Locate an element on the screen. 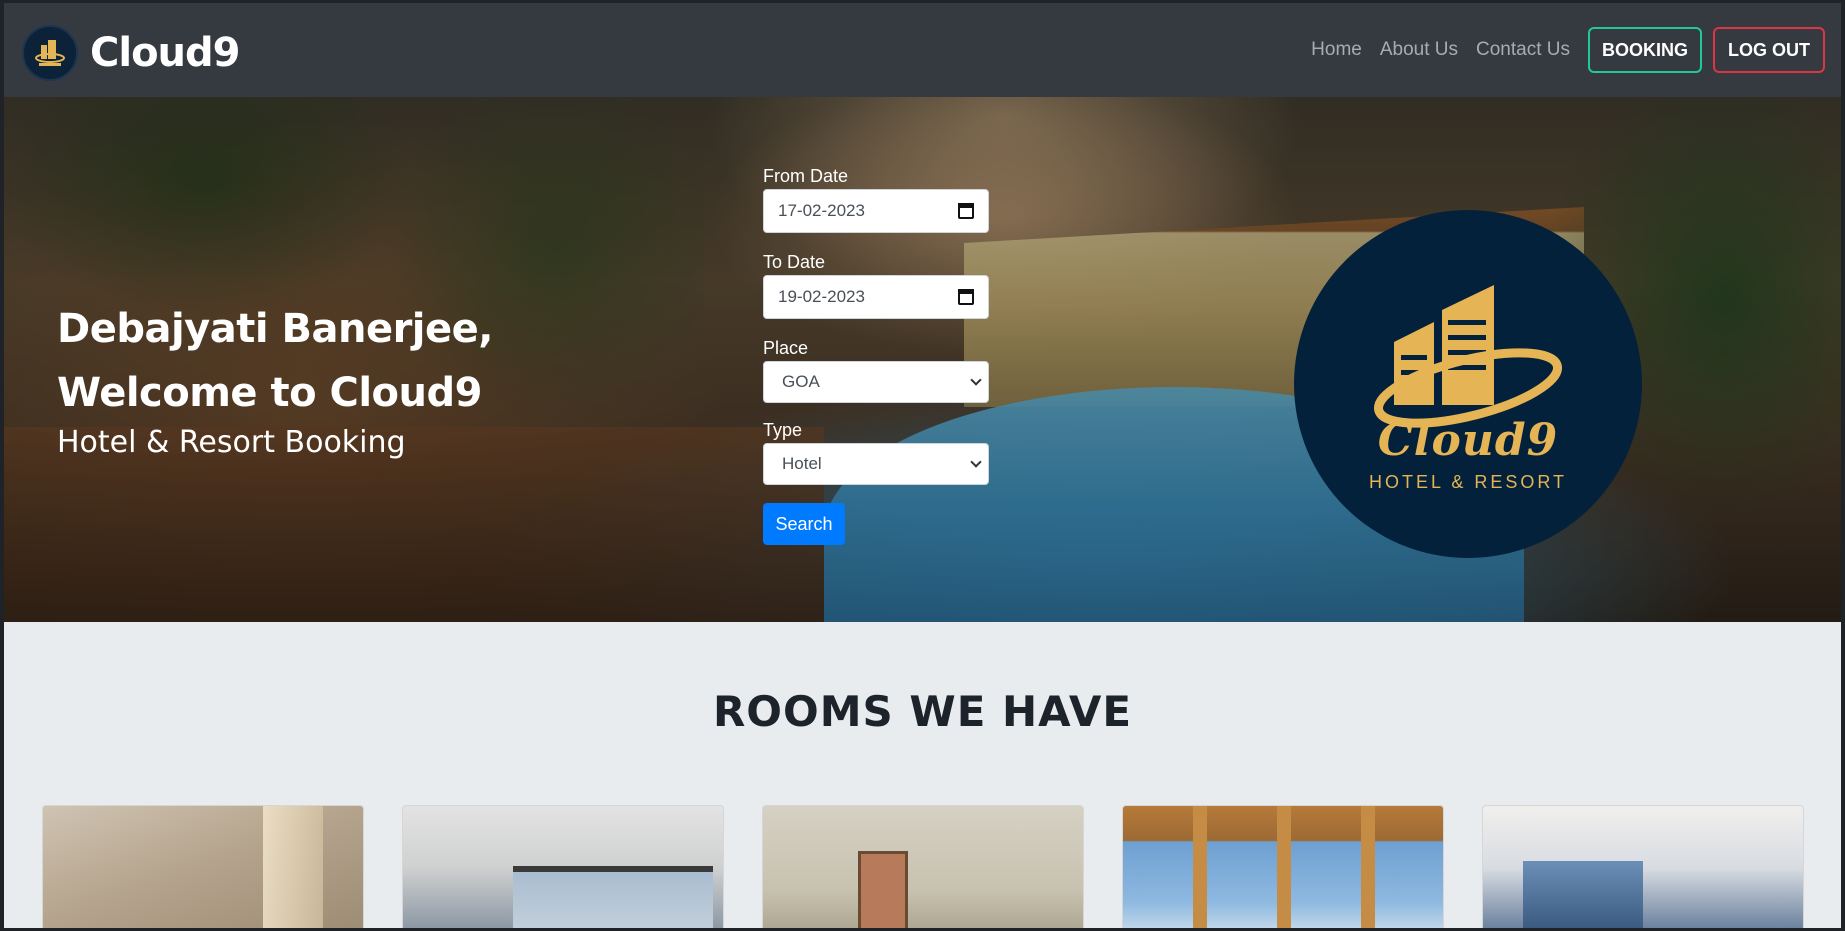 The height and width of the screenshot is (931, 1845). logo-badge-title: Cloud9 is located at coordinates (1468, 440).